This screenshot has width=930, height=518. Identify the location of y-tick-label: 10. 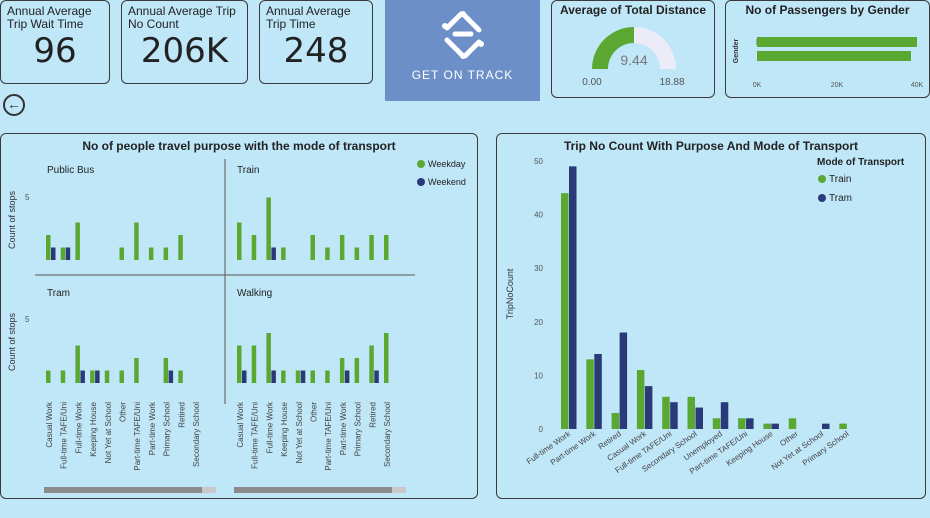
(538, 375).